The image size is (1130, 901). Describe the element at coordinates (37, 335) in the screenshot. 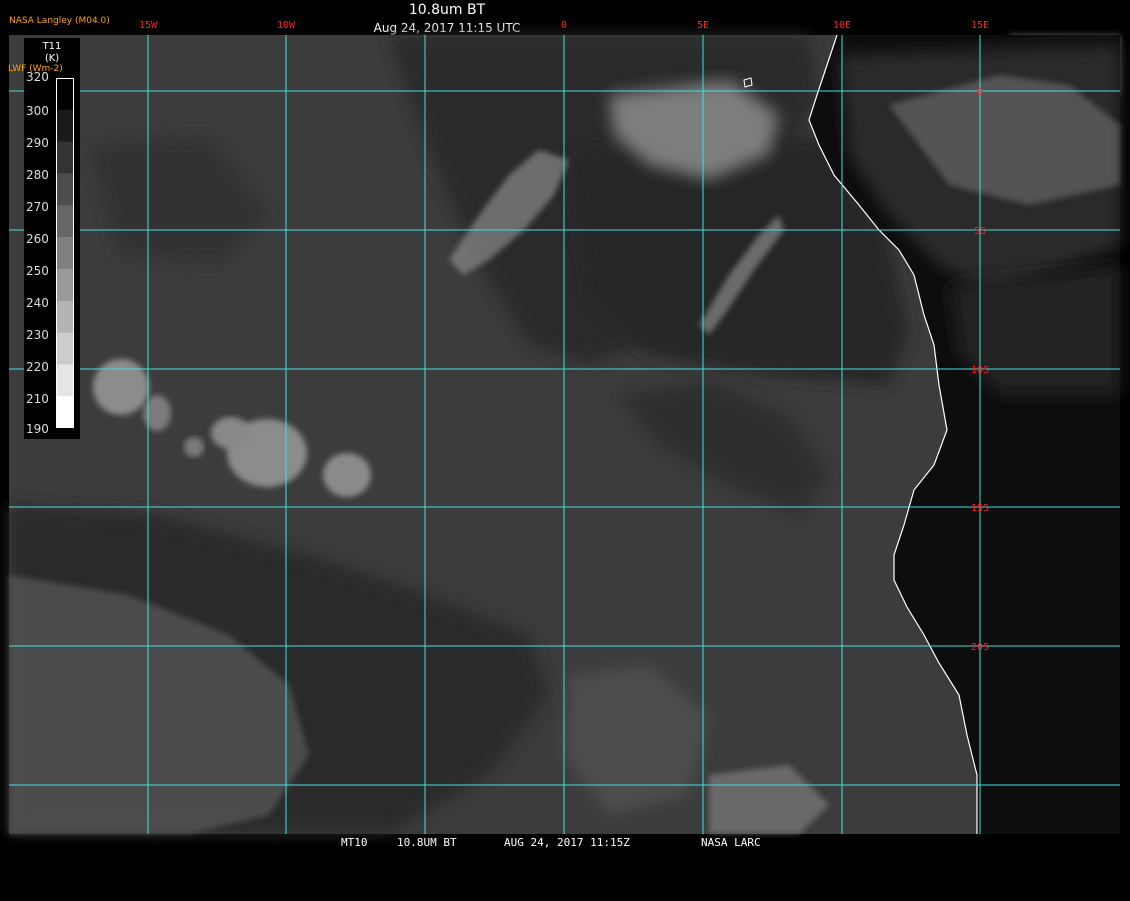

I see `colorbar-tick-label: 230` at that location.